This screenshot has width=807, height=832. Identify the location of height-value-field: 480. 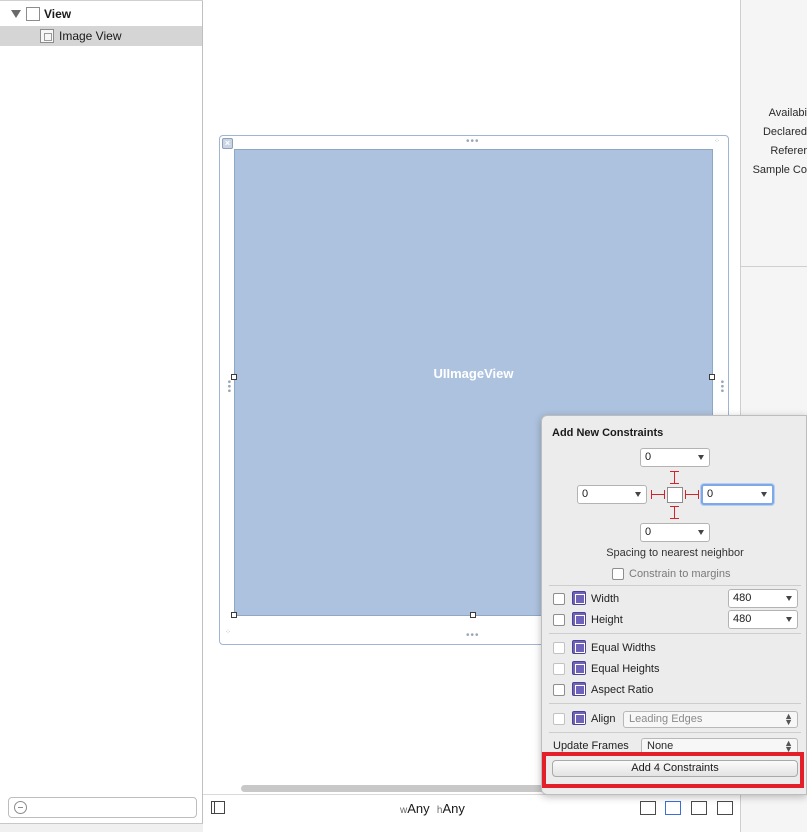
(763, 619).